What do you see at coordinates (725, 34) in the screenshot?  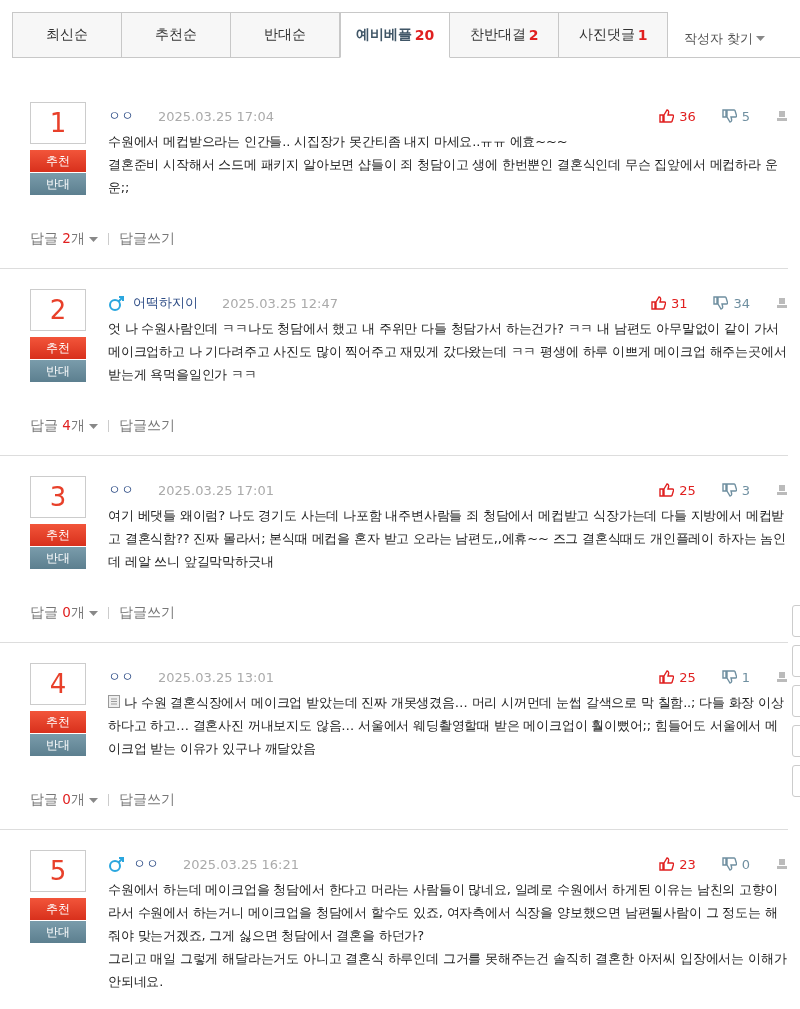 I see `author-search-dropdown: 작성자 찾기` at bounding box center [725, 34].